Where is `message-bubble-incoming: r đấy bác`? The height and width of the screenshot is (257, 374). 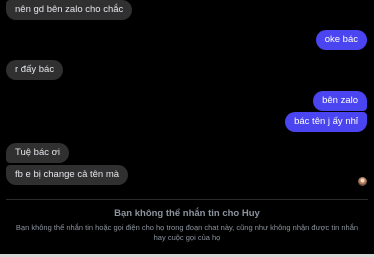
message-bubble-incoming: r đấy bác is located at coordinates (35, 70).